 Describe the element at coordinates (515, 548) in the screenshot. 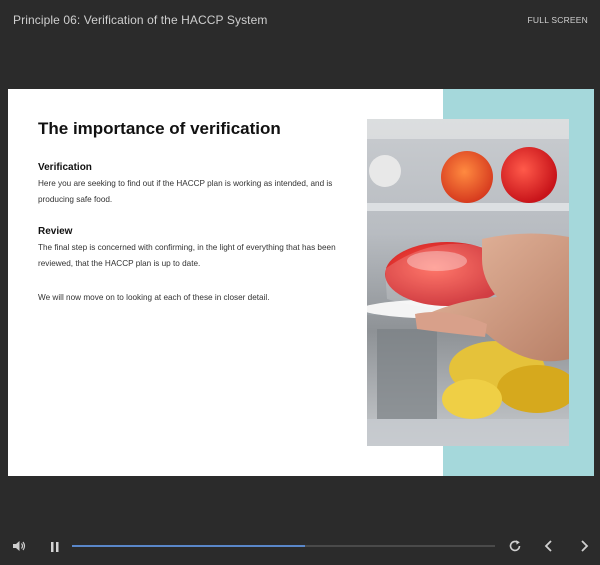

I see `replay-icon` at that location.